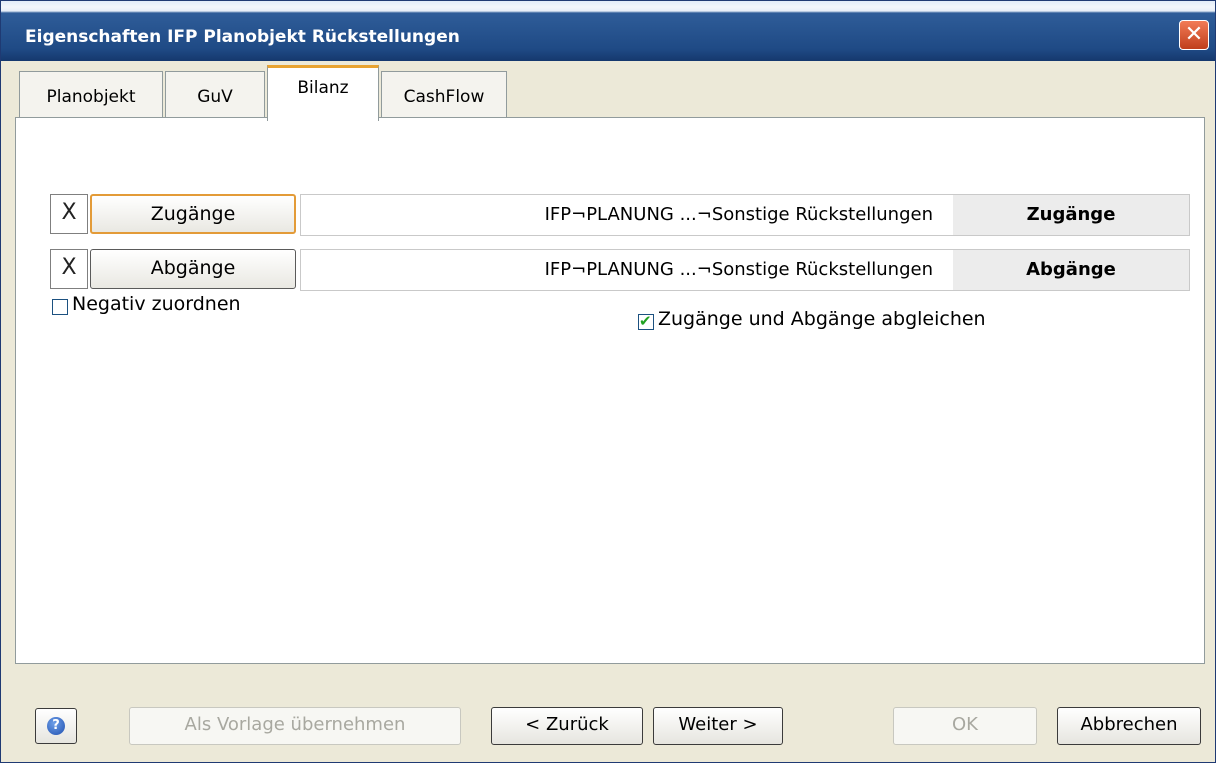 The image size is (1216, 763). What do you see at coordinates (215, 95) in the screenshot?
I see `tab-guv: GuV` at bounding box center [215, 95].